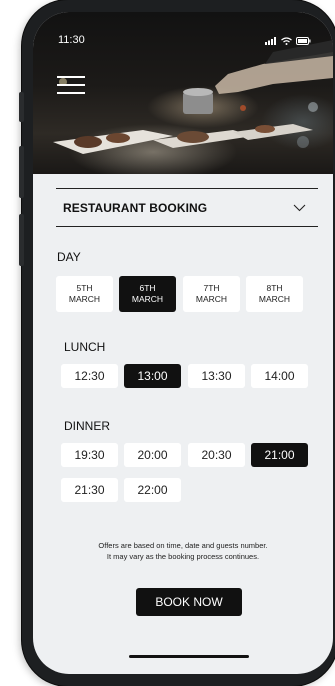  I want to click on dinner-time-1930: 19:30, so click(89, 455).